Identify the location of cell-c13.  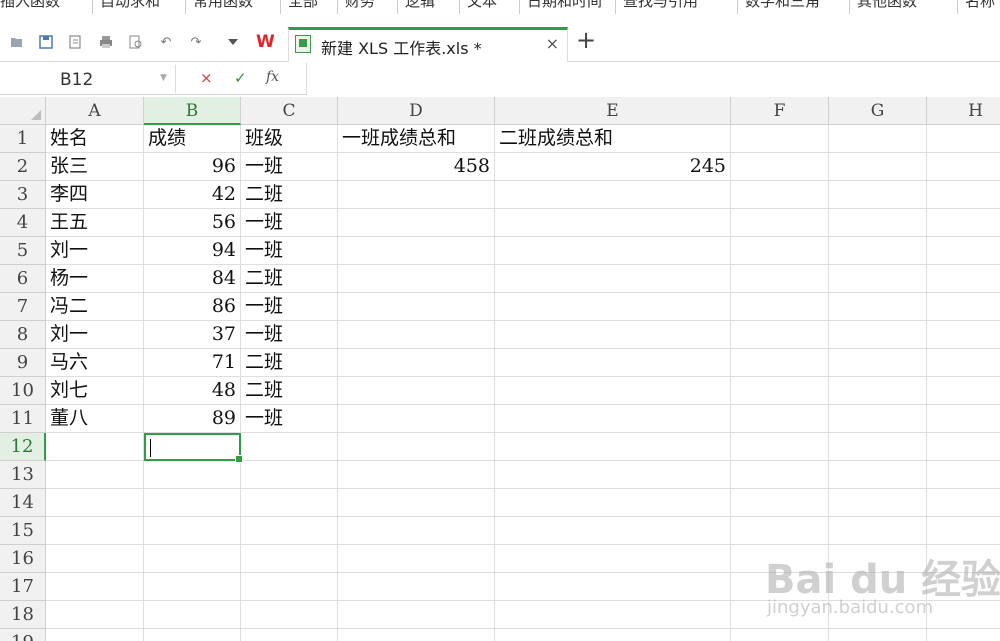
(289, 475).